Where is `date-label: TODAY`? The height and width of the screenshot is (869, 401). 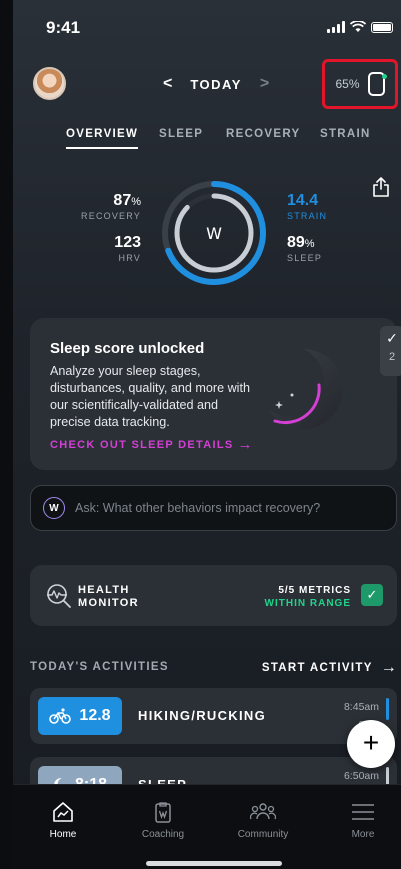 date-label: TODAY is located at coordinates (216, 84).